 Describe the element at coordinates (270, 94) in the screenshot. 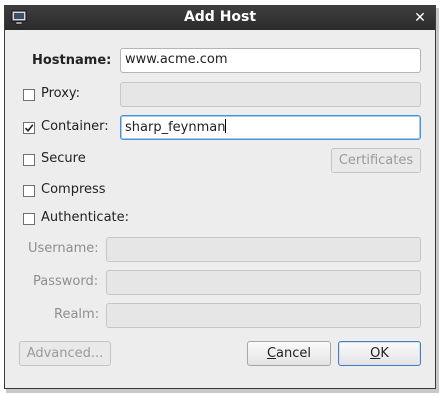

I see `proxy-input` at that location.